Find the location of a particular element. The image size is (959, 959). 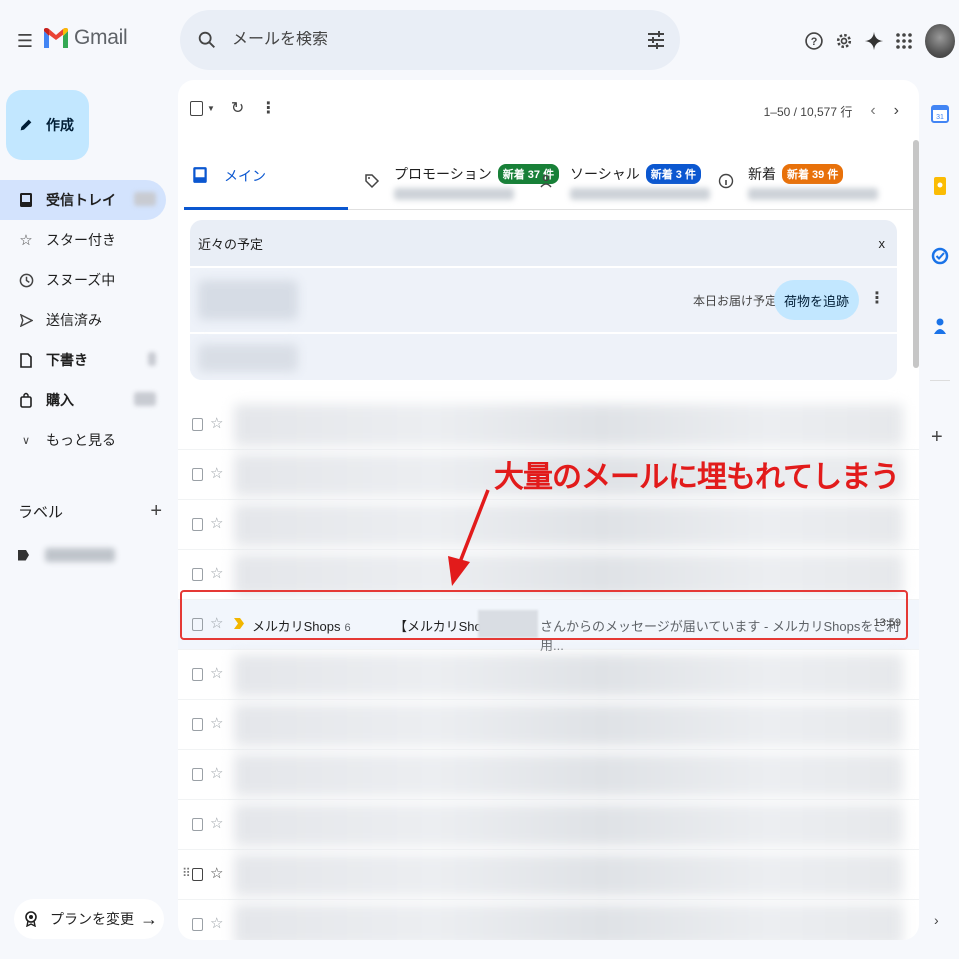

search-input is located at coordinates (432, 40).